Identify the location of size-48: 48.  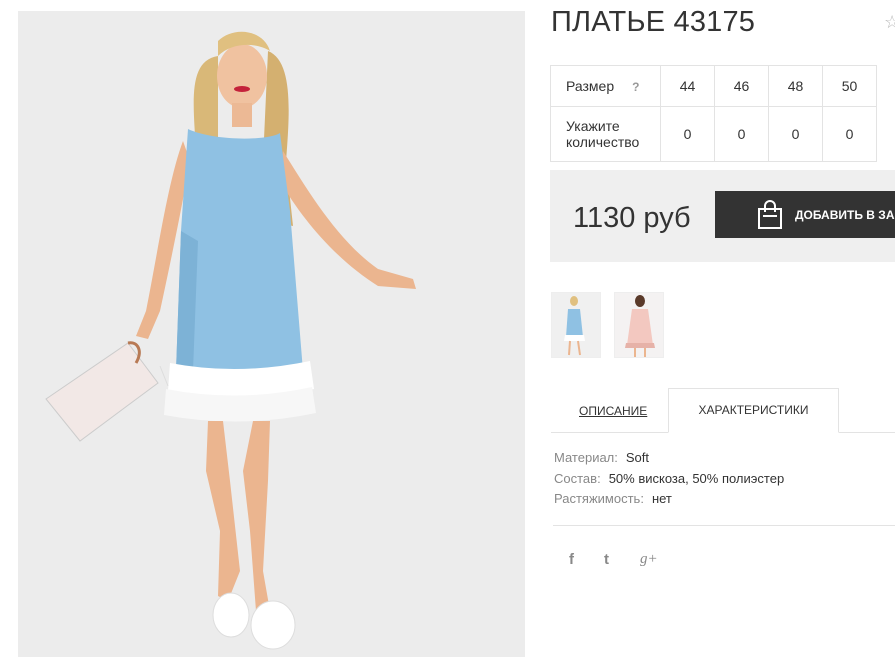
(795, 86).